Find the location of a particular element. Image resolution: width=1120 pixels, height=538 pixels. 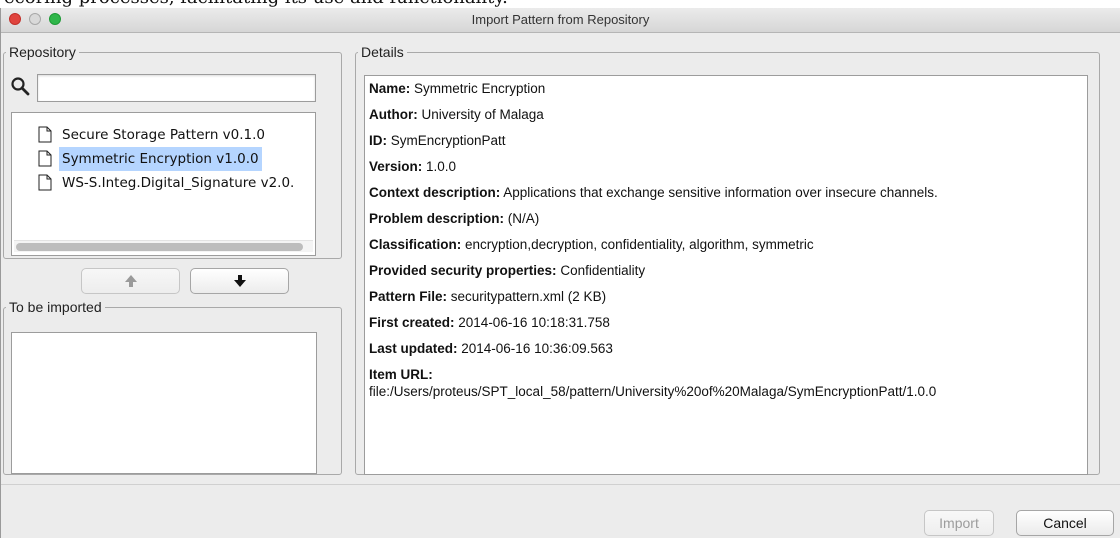

repository-item-label: WS-S.Integ.Digital_Signature v2.0. is located at coordinates (178, 183).